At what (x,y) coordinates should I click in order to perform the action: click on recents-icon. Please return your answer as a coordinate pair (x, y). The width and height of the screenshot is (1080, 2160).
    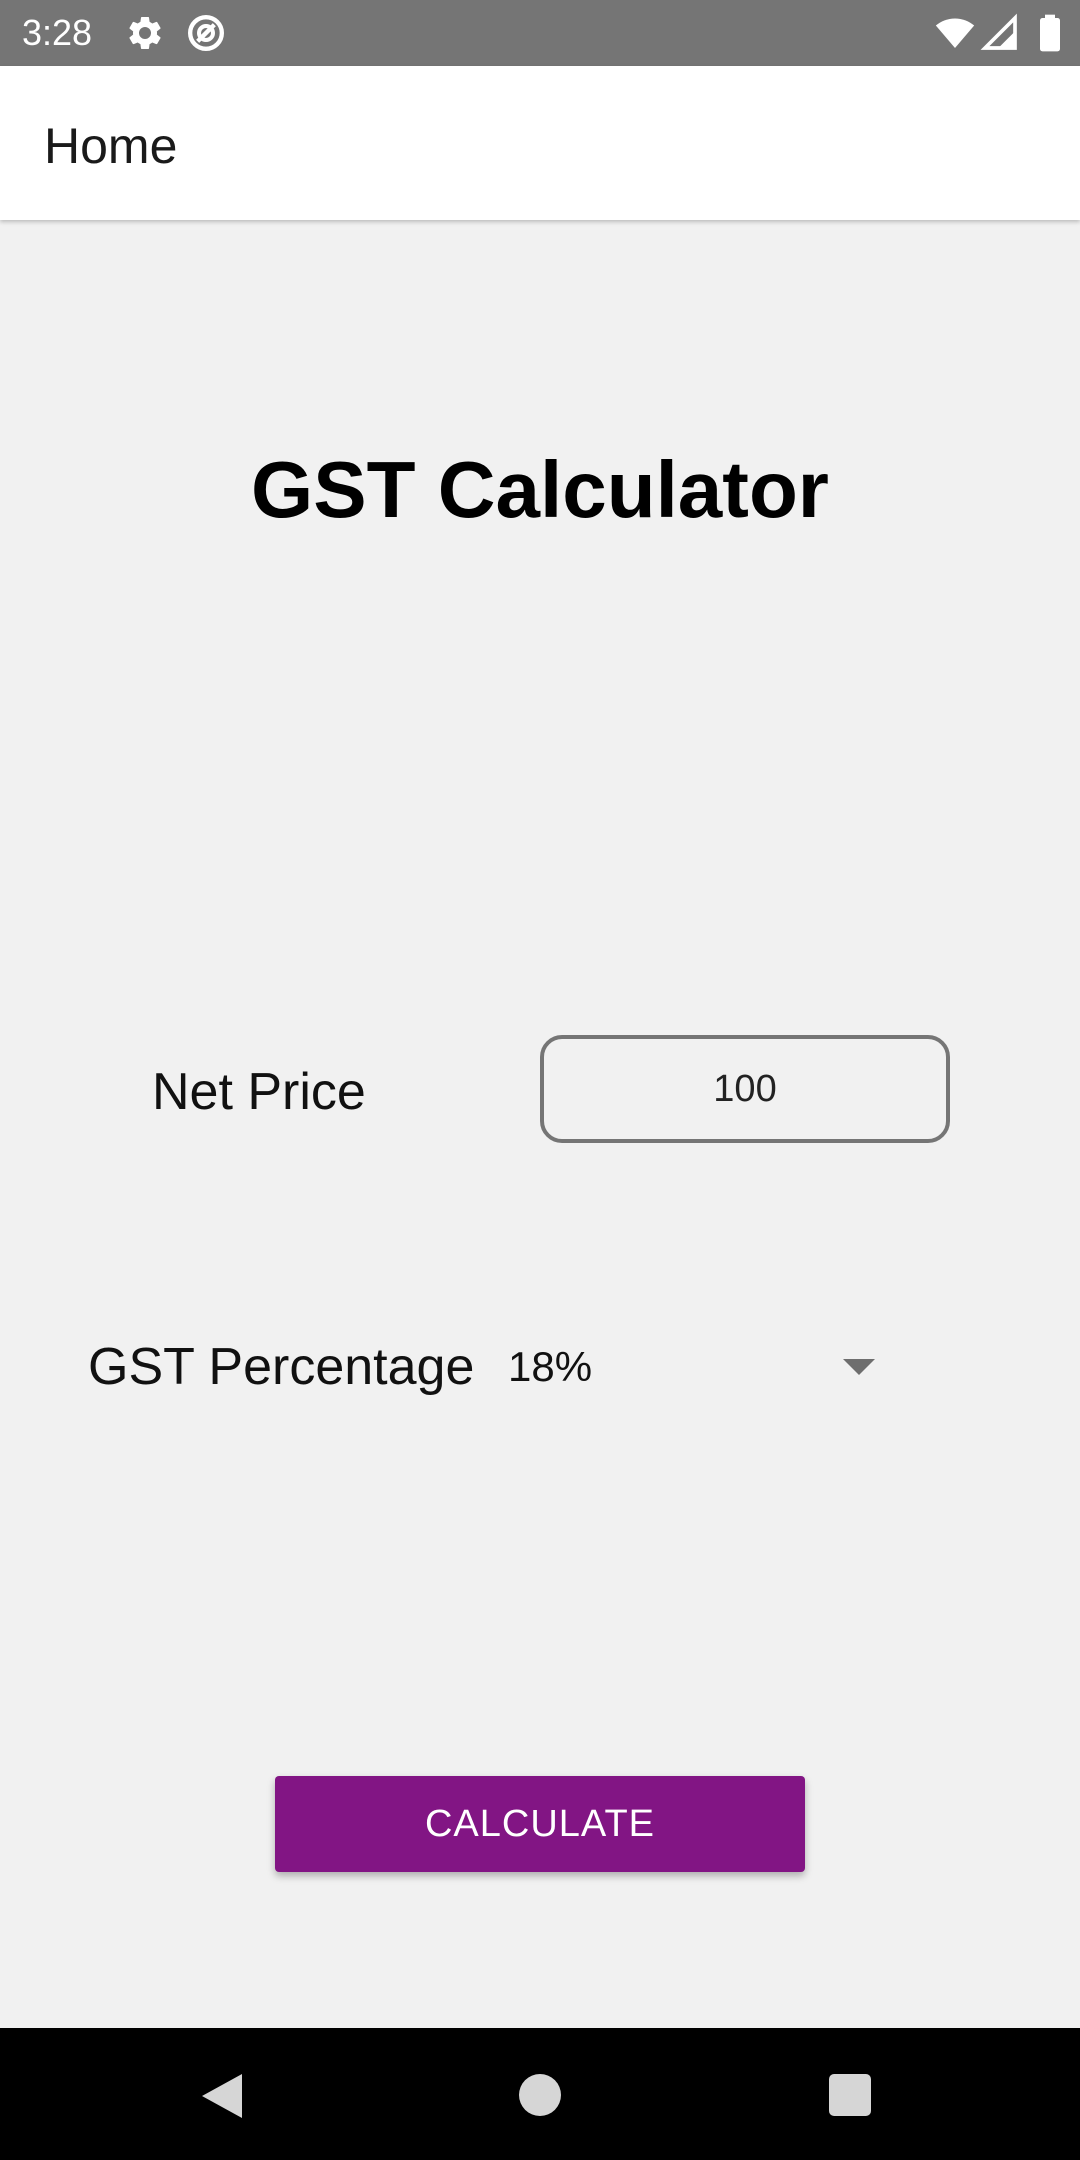
    Looking at the image, I should click on (850, 2095).